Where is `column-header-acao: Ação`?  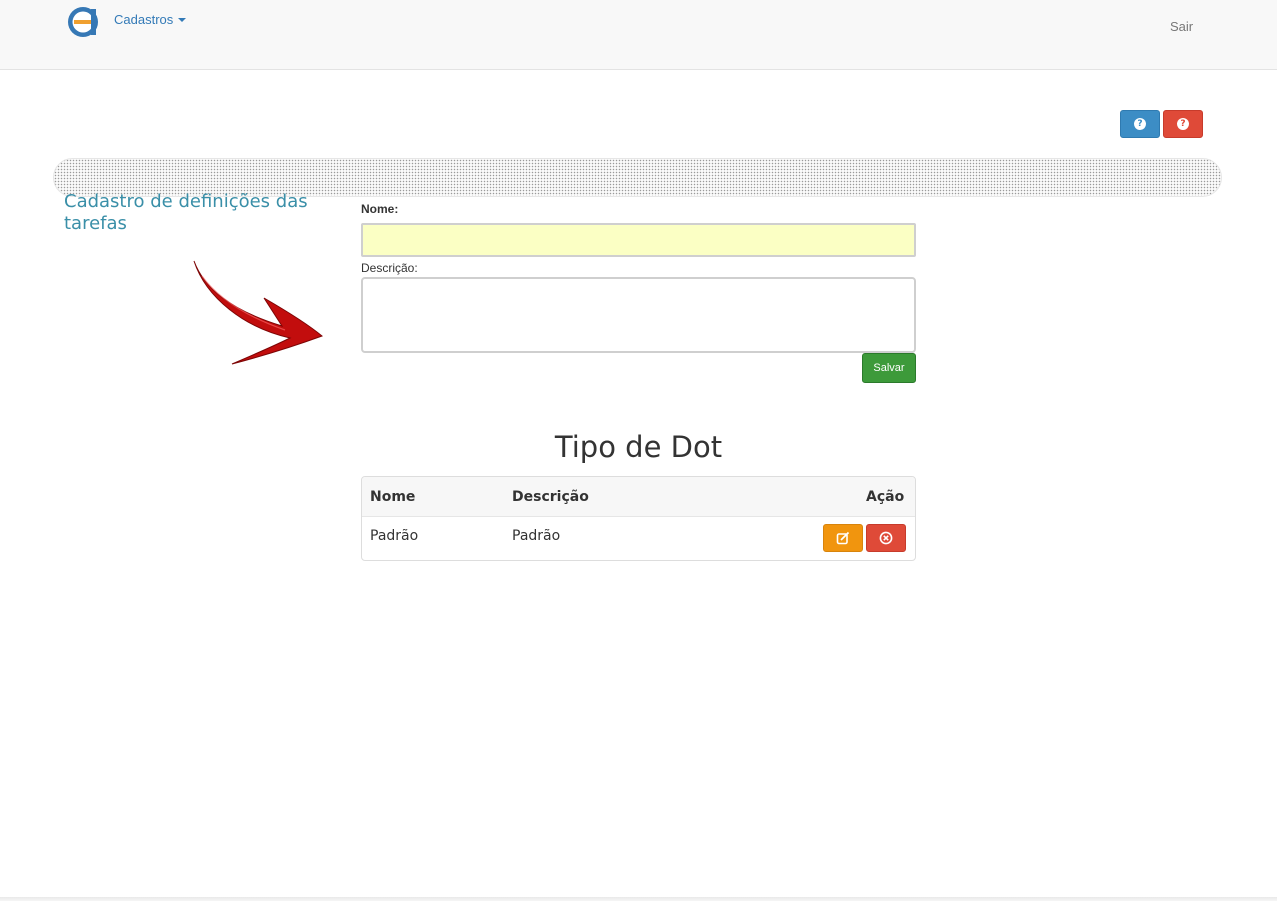
column-header-acao: Ação is located at coordinates (885, 497).